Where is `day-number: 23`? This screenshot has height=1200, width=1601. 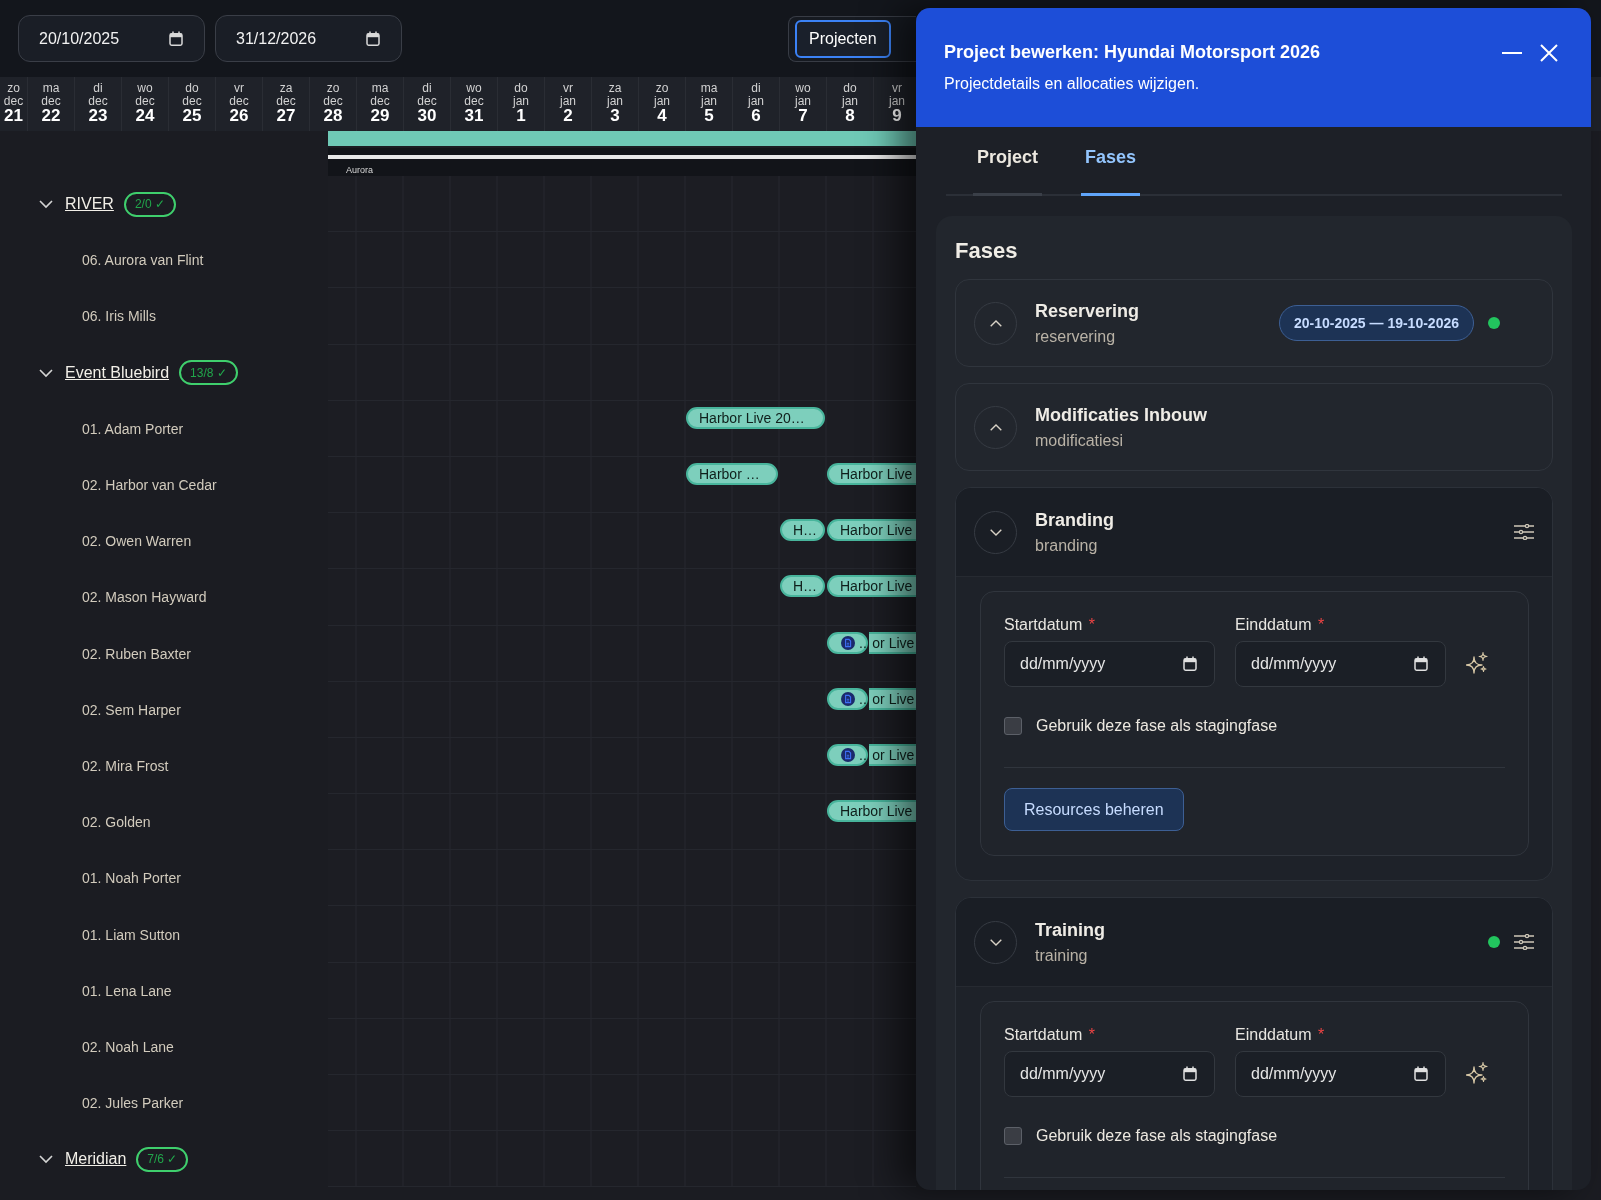
day-number: 23 is located at coordinates (98, 116).